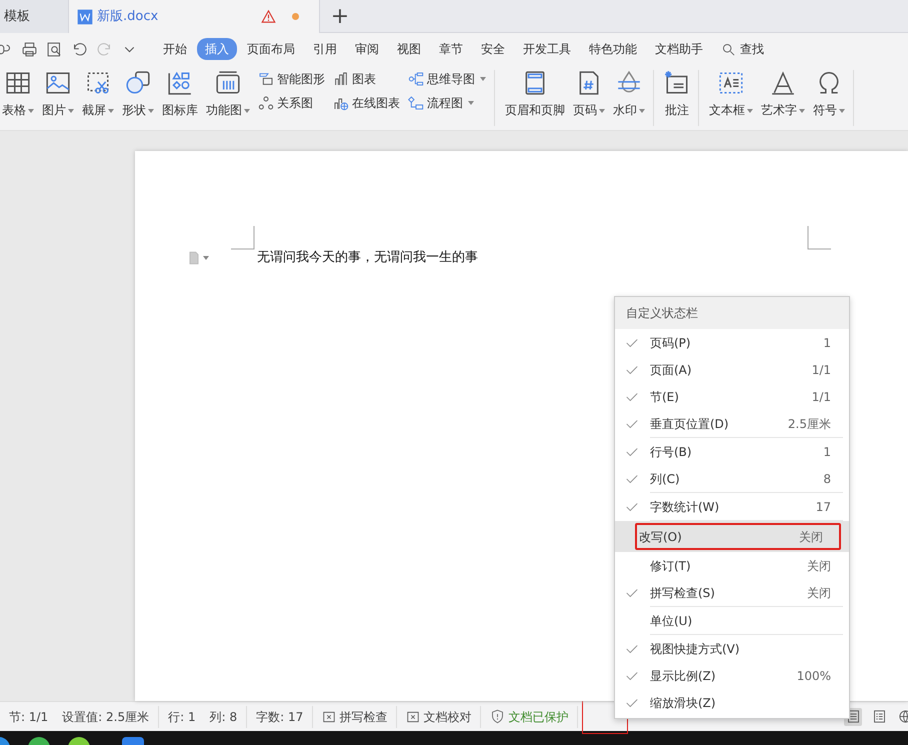  Describe the element at coordinates (355, 717) in the screenshot. I see `status-item: 拼写检查` at that location.